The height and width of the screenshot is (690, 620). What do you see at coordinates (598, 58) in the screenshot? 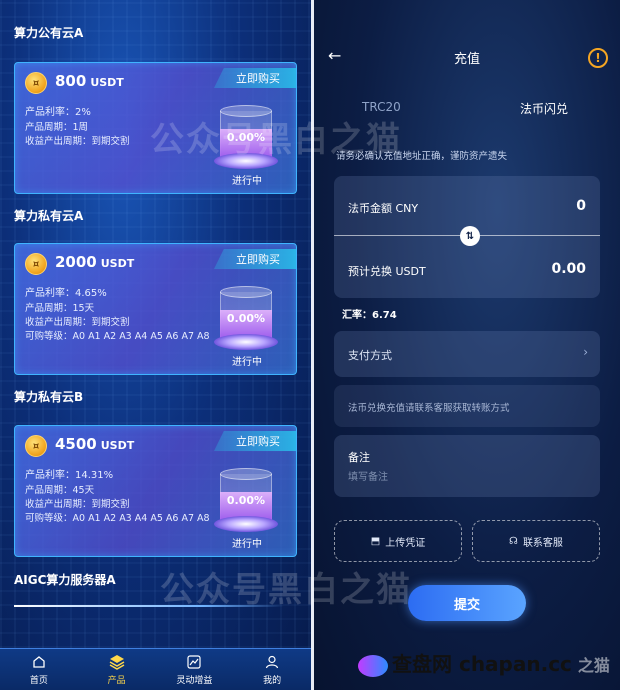
I see `warning-icon: !` at bounding box center [598, 58].